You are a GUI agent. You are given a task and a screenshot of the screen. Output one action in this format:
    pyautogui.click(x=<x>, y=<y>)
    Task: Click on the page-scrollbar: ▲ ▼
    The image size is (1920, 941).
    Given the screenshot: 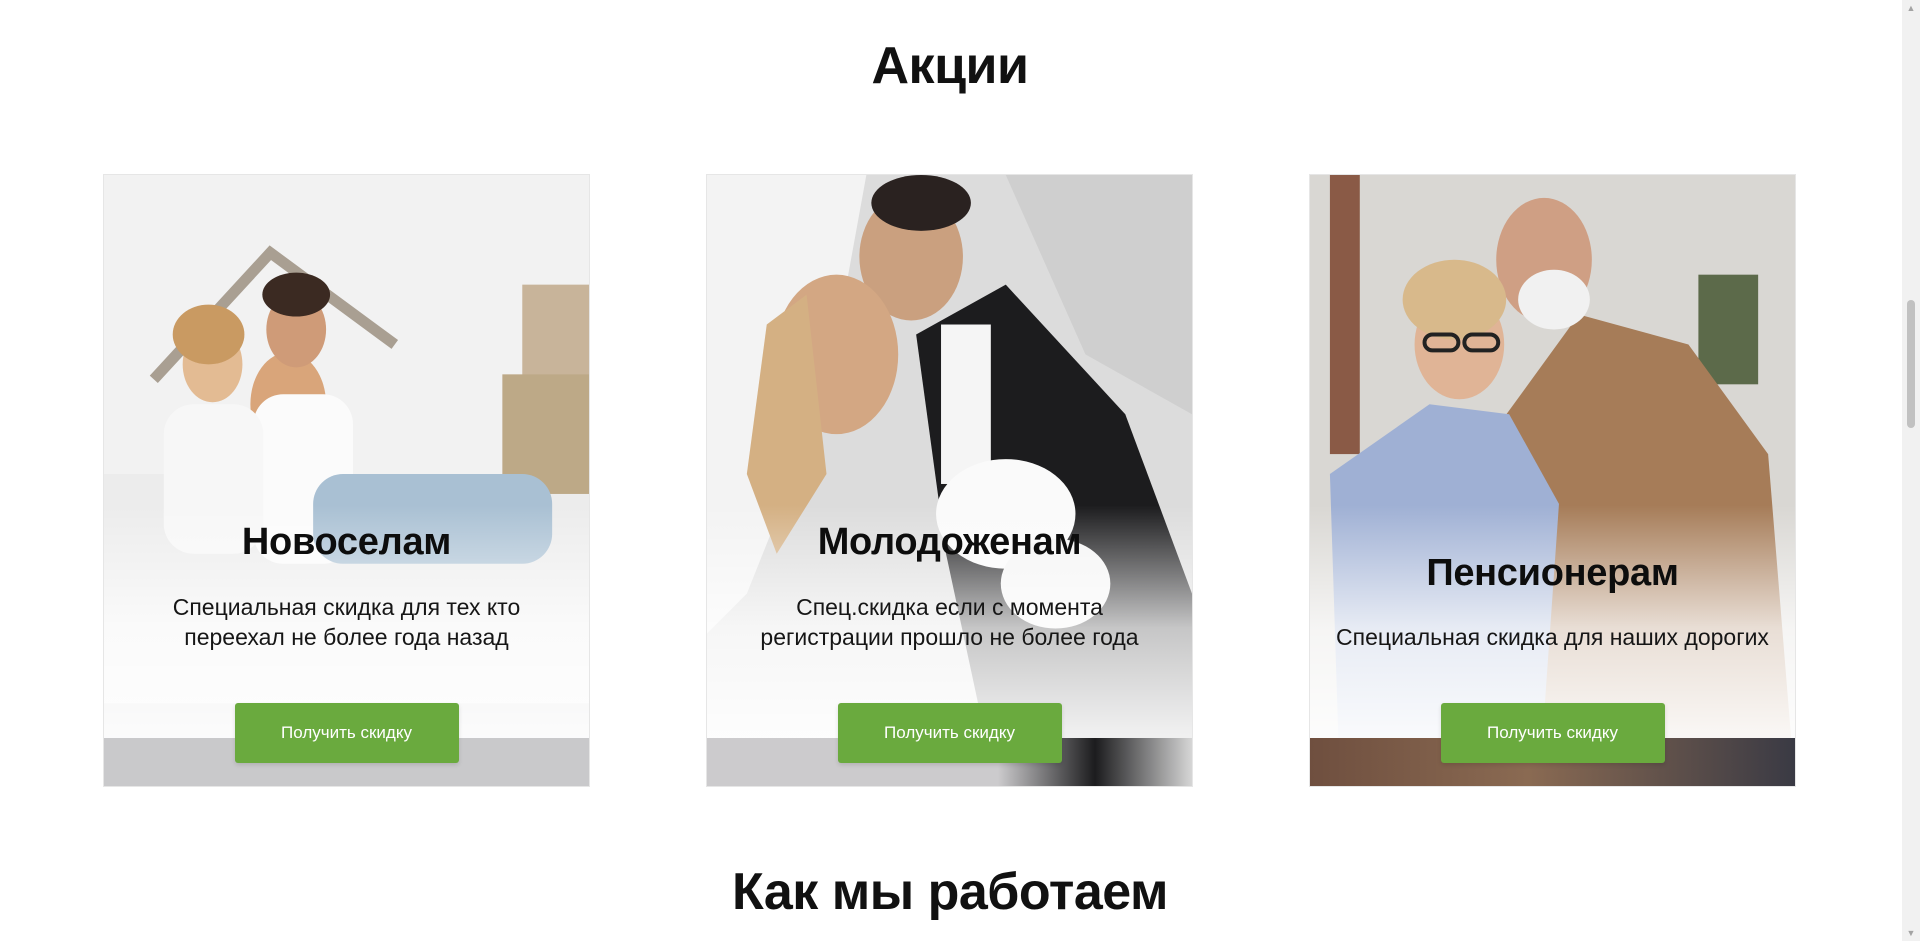 What is the action you would take?
    pyautogui.click(x=1911, y=470)
    